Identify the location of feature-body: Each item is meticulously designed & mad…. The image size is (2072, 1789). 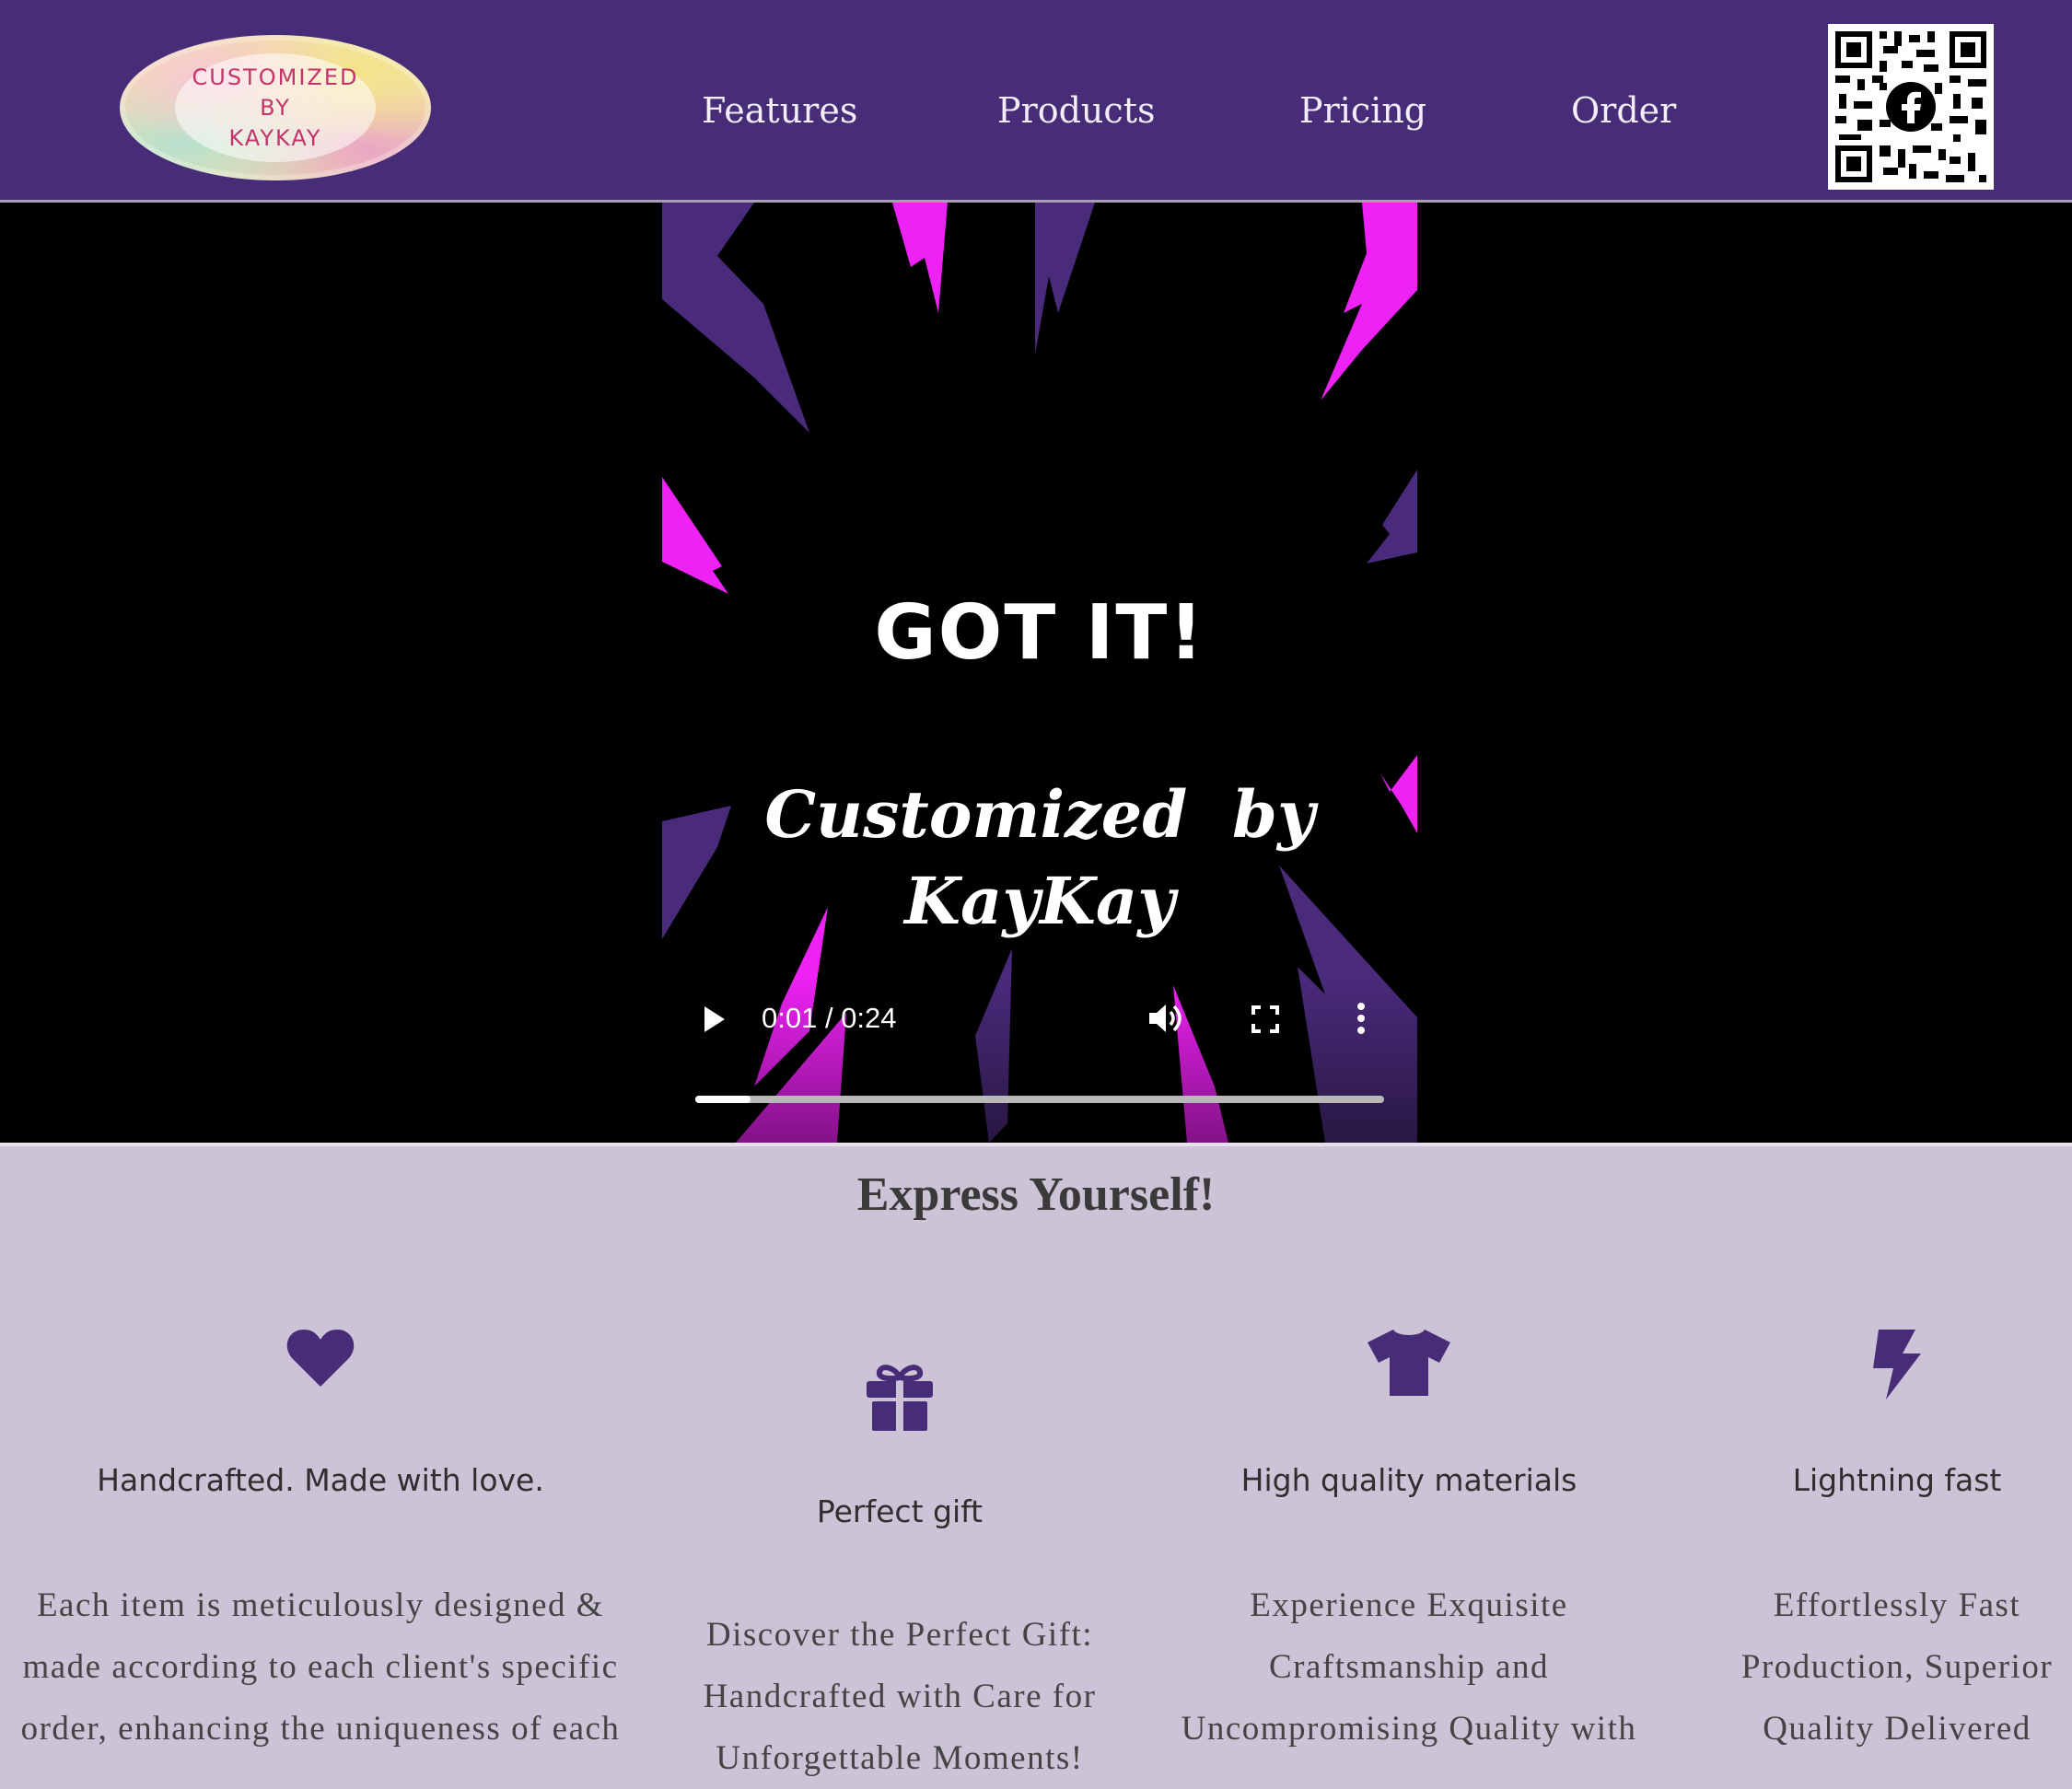
(320, 1667).